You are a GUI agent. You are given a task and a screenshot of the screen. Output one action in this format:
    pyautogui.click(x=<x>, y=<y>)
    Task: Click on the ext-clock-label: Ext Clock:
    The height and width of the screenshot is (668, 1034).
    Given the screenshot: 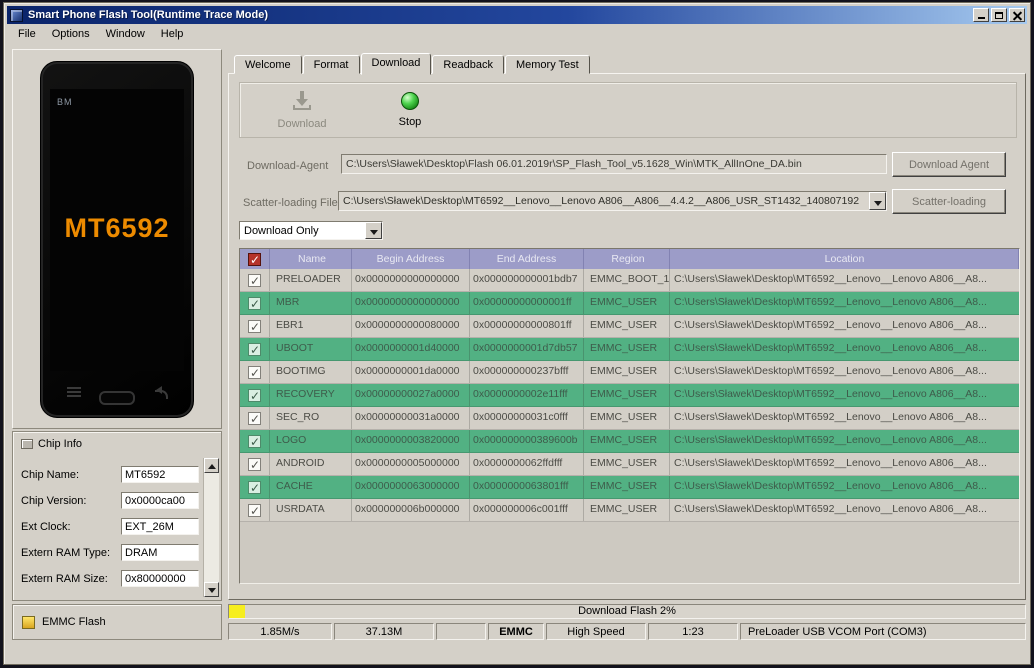 What is the action you would take?
    pyautogui.click(x=46, y=526)
    